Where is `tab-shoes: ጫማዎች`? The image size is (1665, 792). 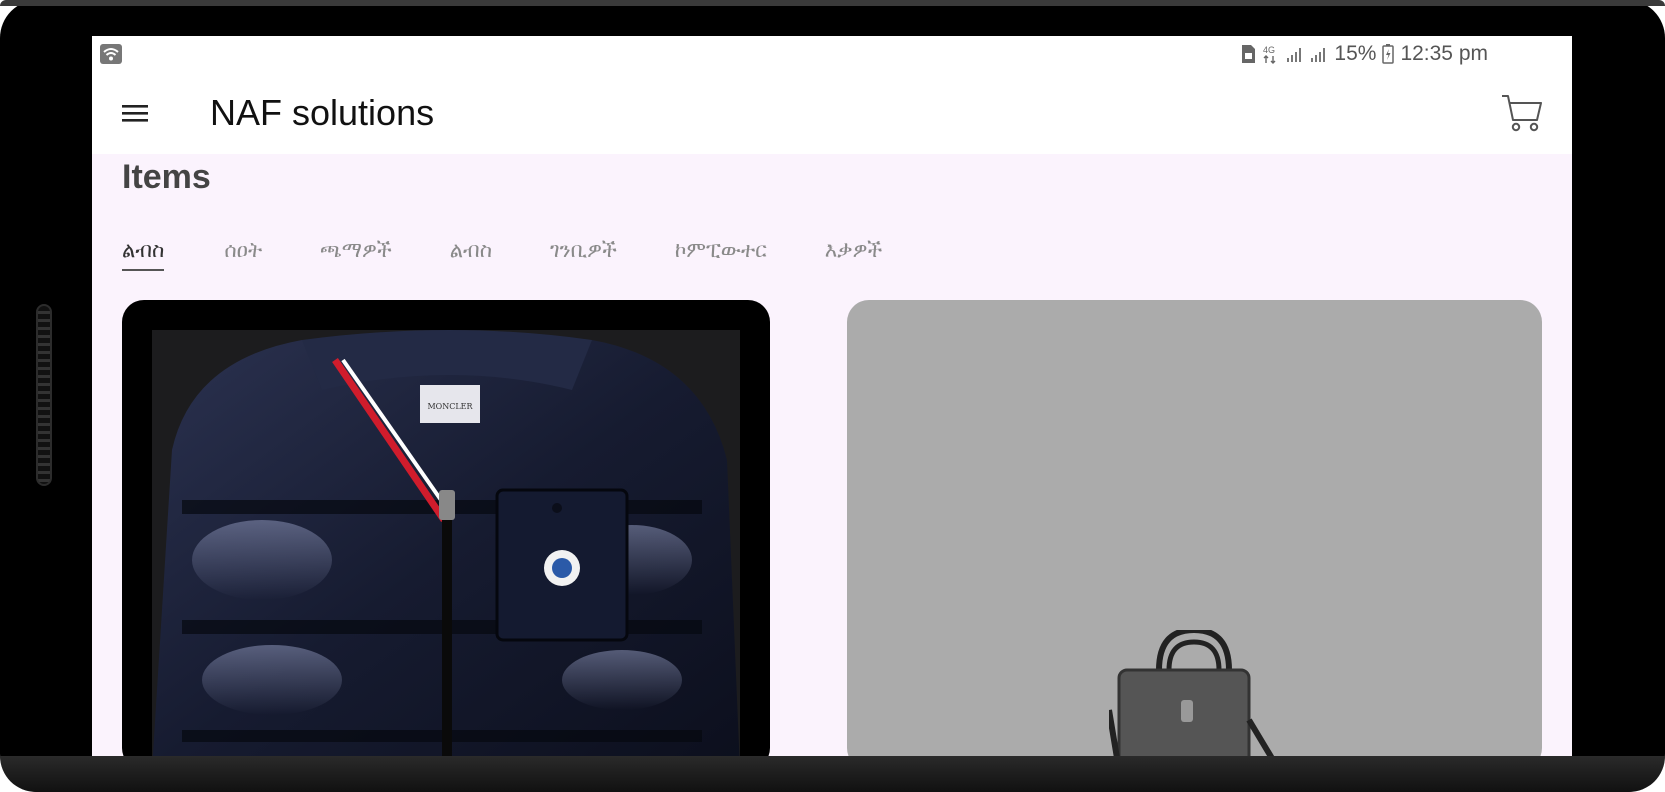
tab-shoes: ጫማዎች is located at coordinates (356, 251).